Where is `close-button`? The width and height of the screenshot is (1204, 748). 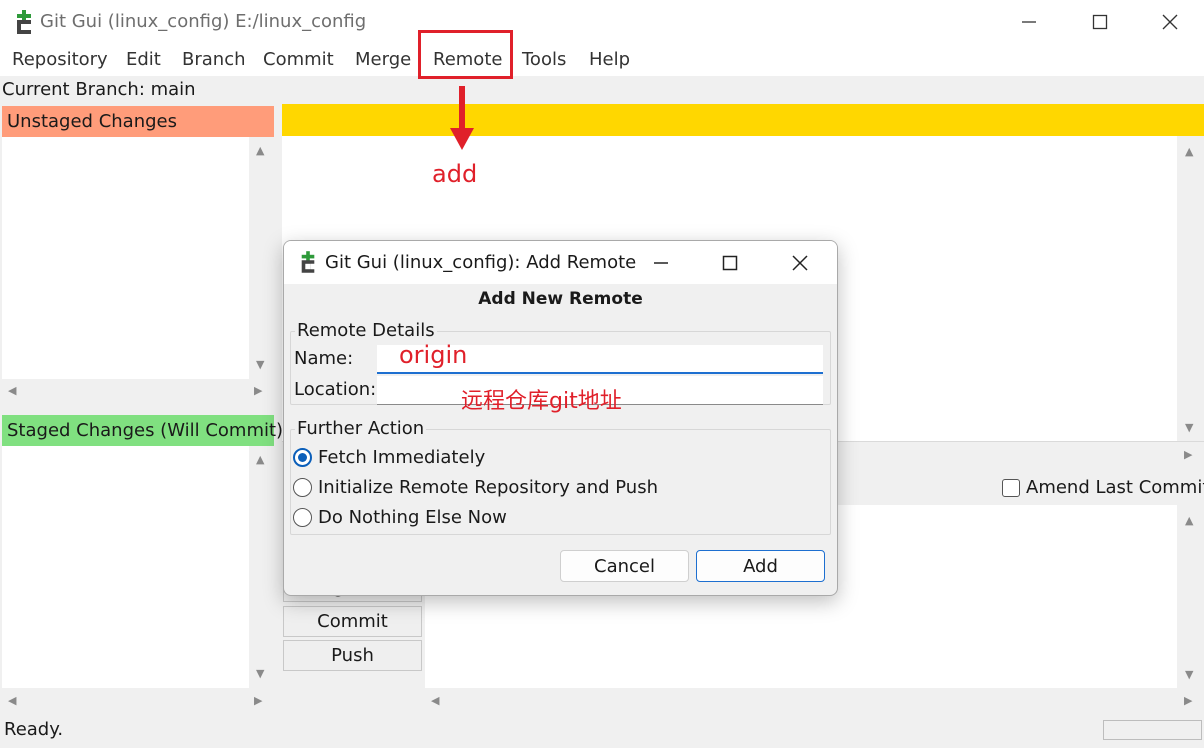
close-button is located at coordinates (1170, 22).